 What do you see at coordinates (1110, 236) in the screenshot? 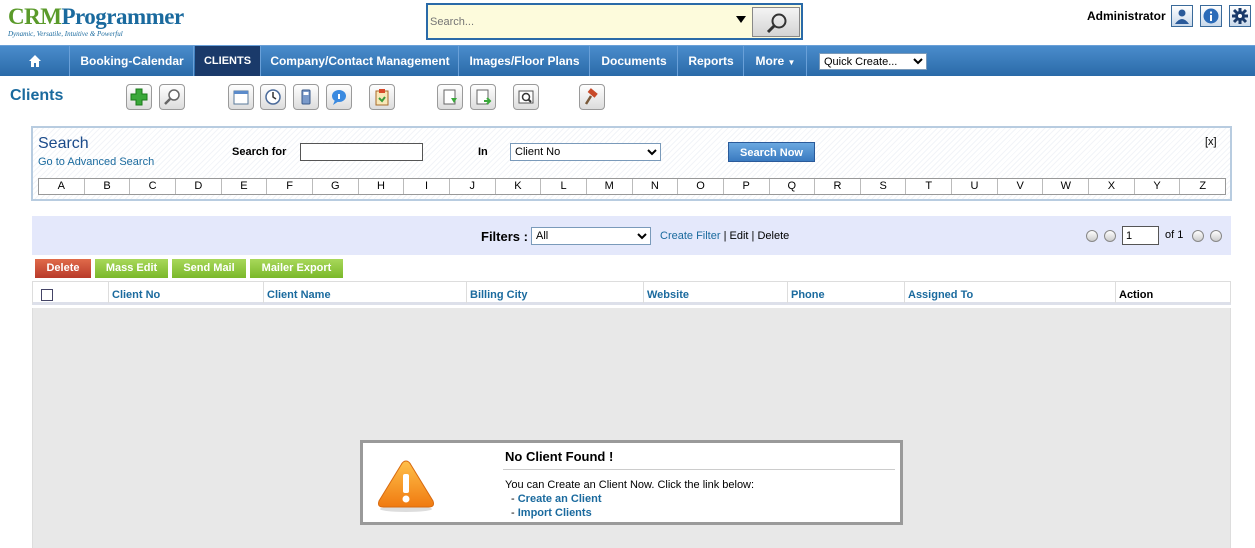
I see `prev-page-icon` at bounding box center [1110, 236].